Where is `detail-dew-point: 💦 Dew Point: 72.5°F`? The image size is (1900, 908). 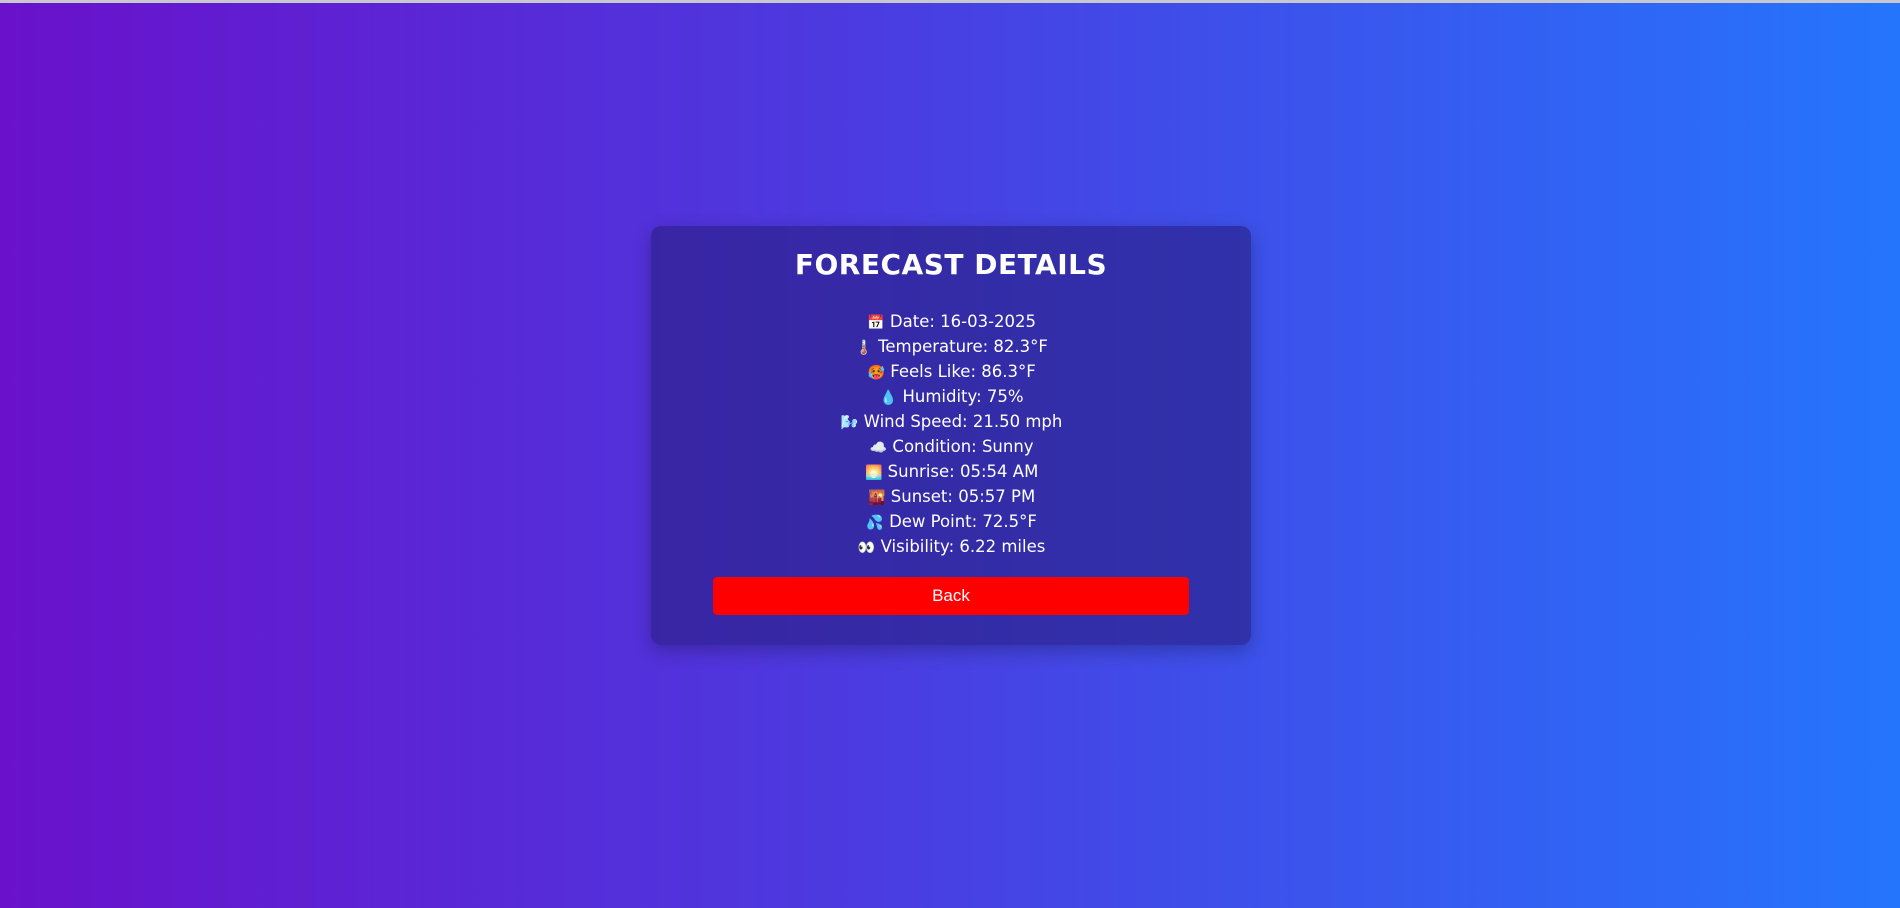
detail-dew-point: 💦 Dew Point: 72.5°F is located at coordinates (951, 521).